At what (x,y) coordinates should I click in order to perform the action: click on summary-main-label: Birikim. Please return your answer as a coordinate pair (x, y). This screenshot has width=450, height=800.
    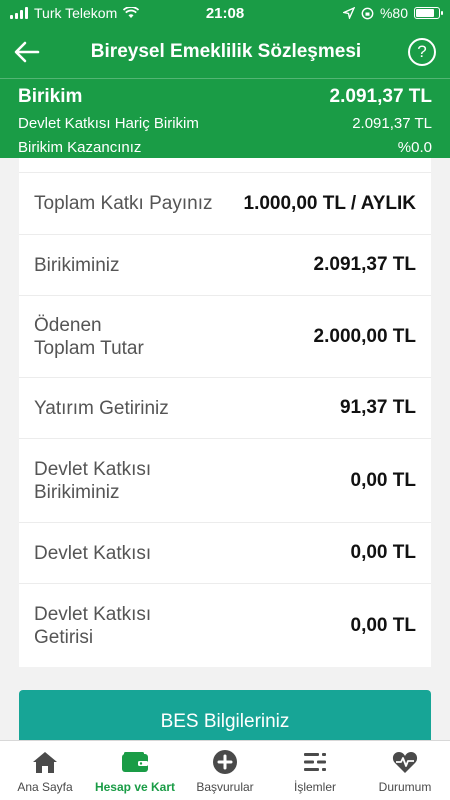
    Looking at the image, I should click on (50, 96).